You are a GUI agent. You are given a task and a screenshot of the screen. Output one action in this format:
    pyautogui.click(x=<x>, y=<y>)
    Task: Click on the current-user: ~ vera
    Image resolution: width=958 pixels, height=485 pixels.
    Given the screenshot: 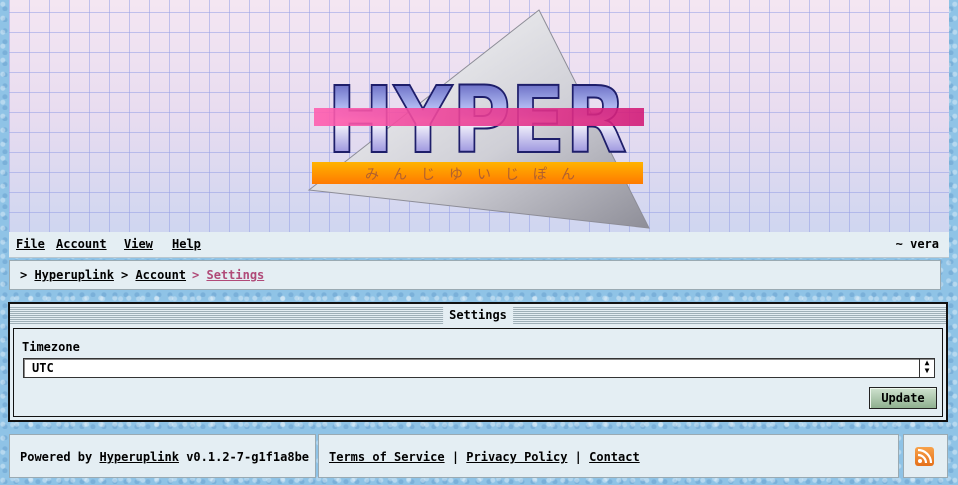 What is the action you would take?
    pyautogui.click(x=917, y=244)
    